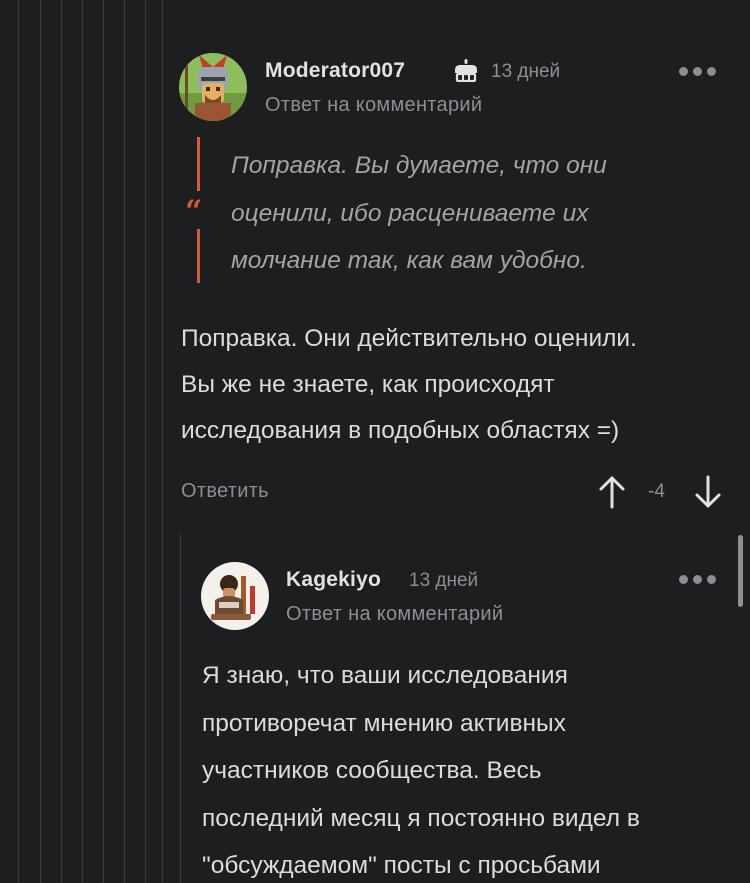 This screenshot has height=883, width=750. Describe the element at coordinates (409, 338) in the screenshot. I see `body-line: Поправка. Они действительно оценили.` at that location.